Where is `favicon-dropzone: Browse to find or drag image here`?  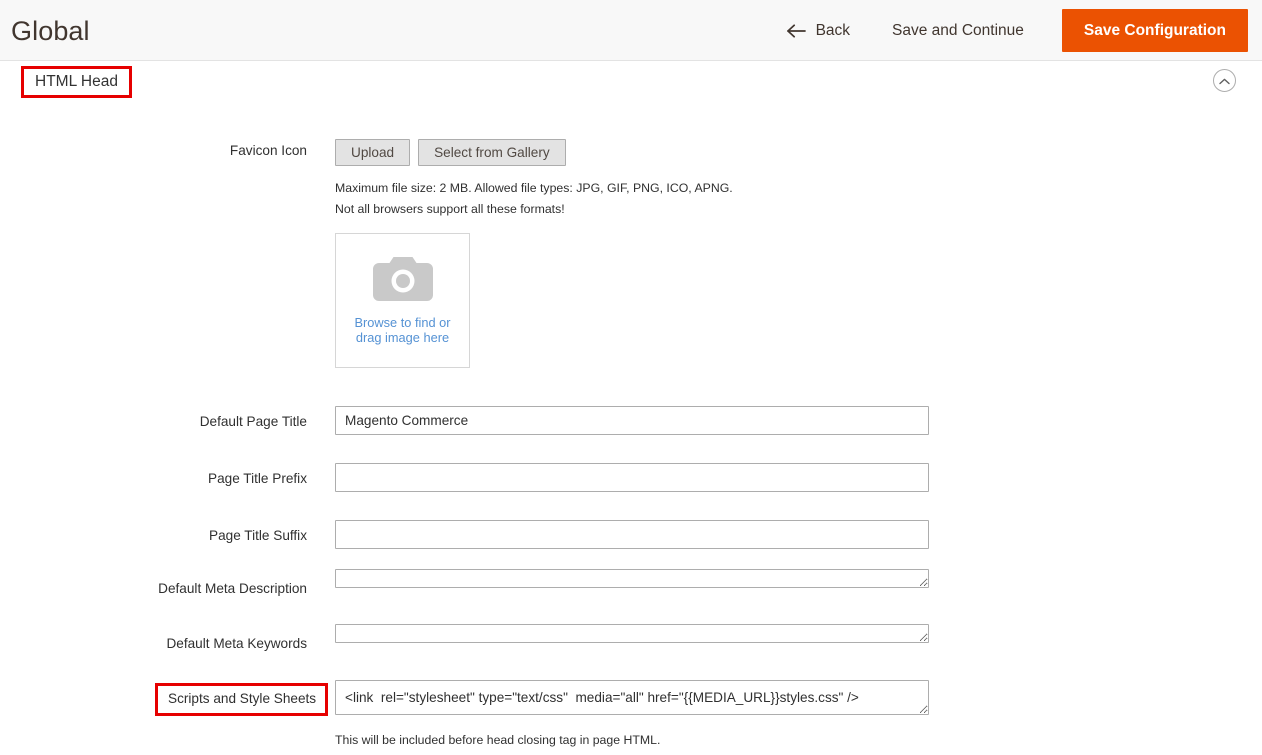
favicon-dropzone: Browse to find or drag image here is located at coordinates (402, 300).